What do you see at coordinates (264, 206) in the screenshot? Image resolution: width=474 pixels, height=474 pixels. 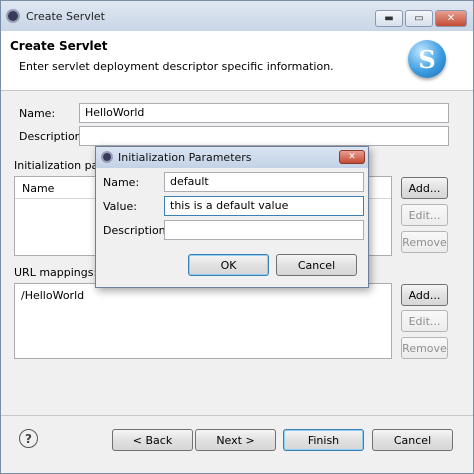 I see `dialog-value-field: this is a default value` at bounding box center [264, 206].